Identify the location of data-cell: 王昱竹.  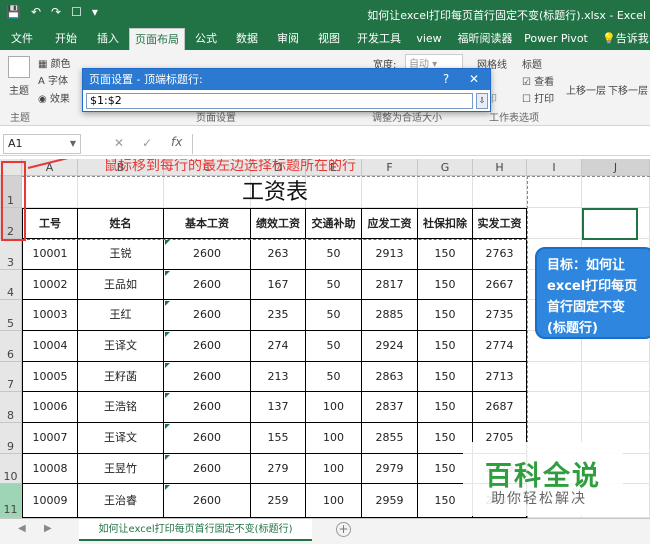
(121, 469).